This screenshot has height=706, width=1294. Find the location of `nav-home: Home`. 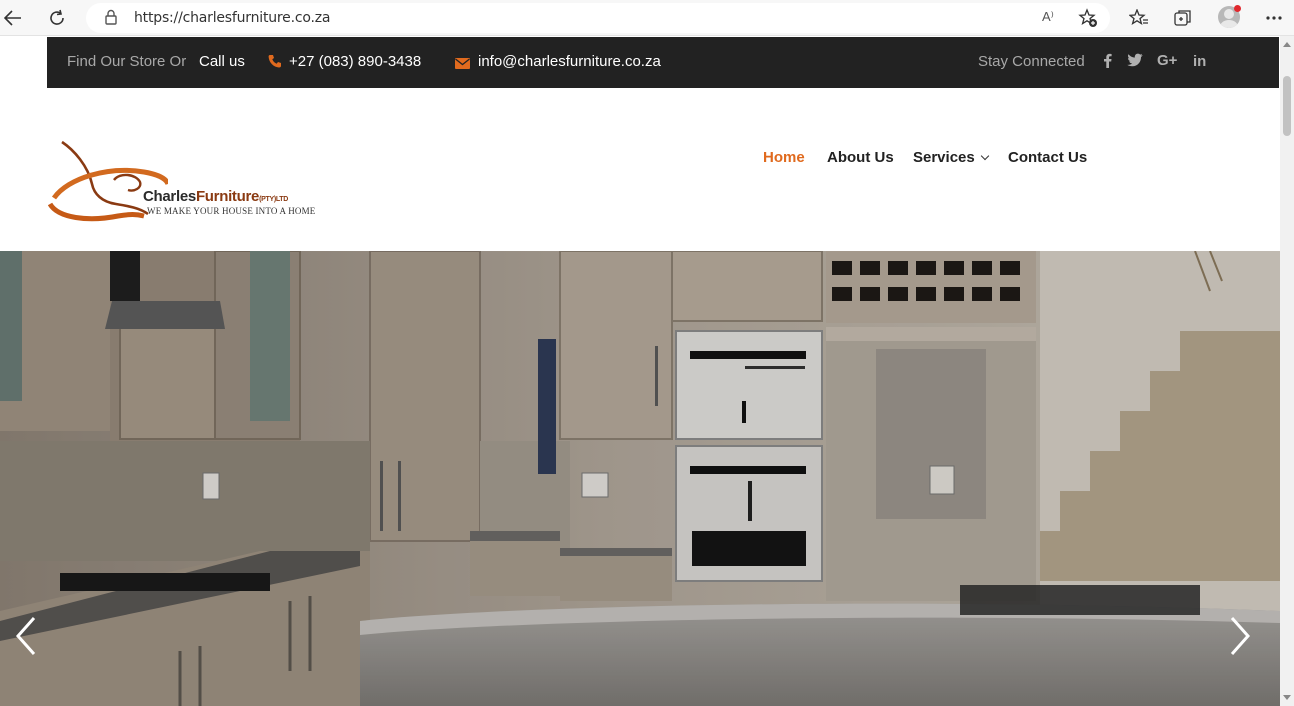

nav-home: Home is located at coordinates (784, 157).